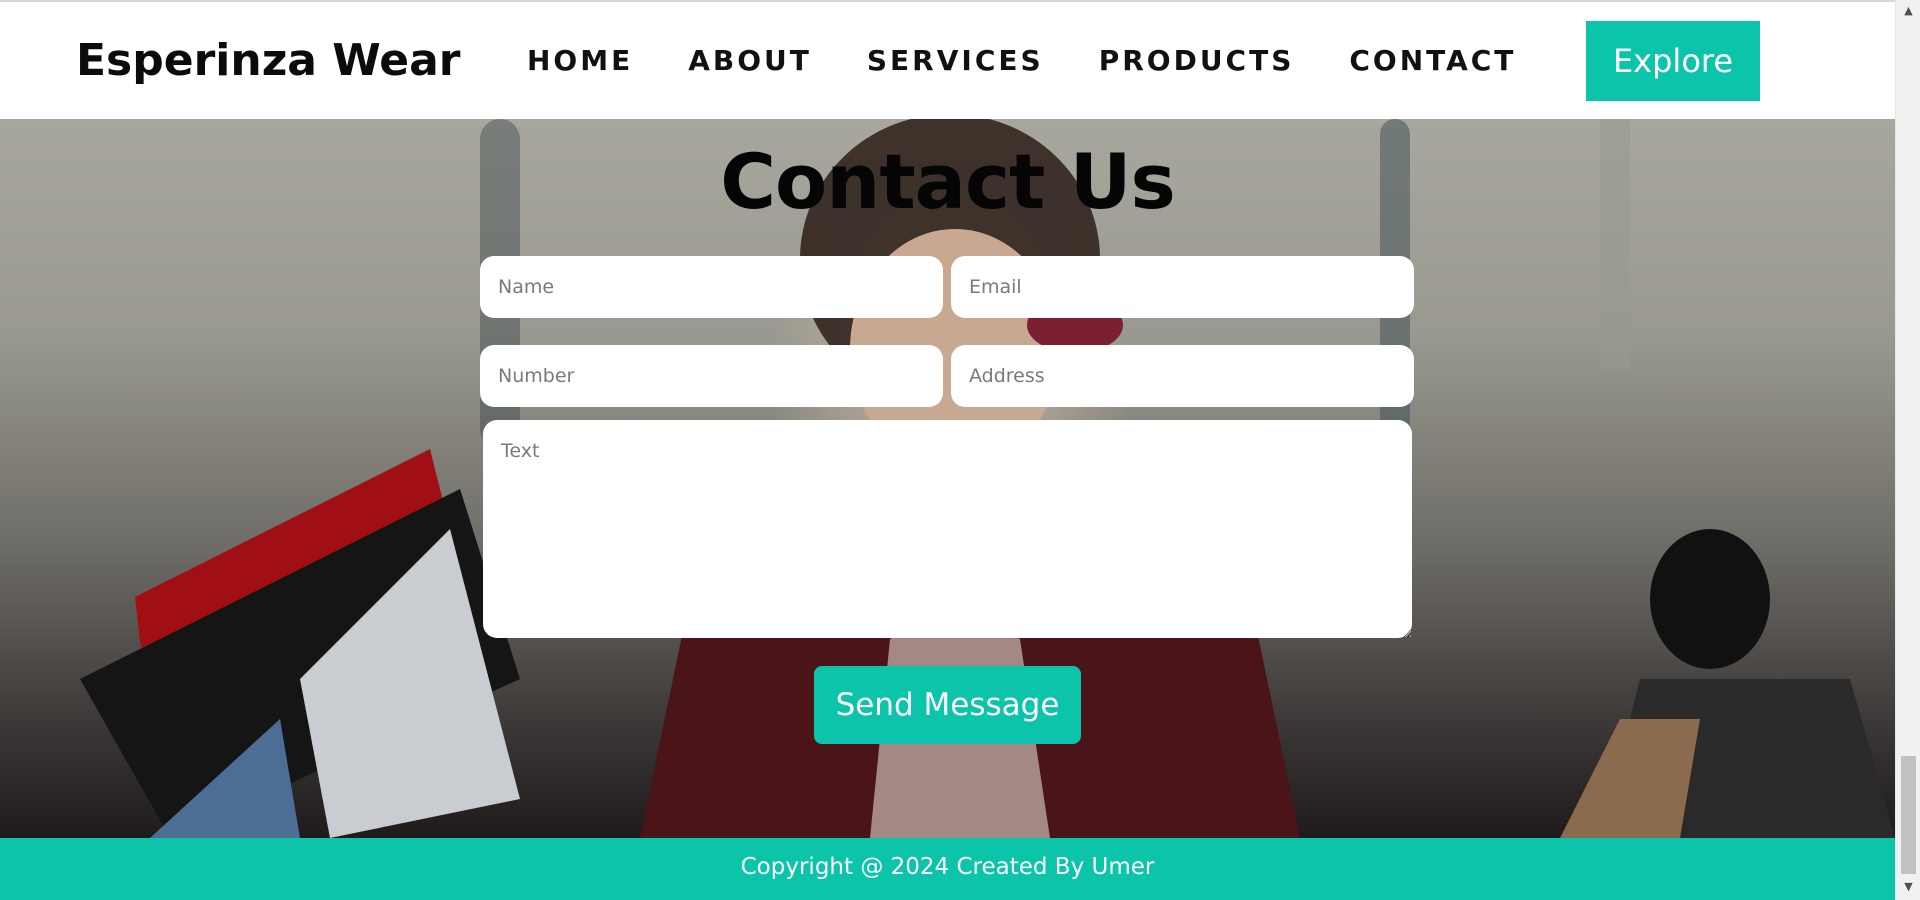 The height and width of the screenshot is (900, 1920). Describe the element at coordinates (1197, 60) in the screenshot. I see `nav-products: PRODUCTS` at that location.